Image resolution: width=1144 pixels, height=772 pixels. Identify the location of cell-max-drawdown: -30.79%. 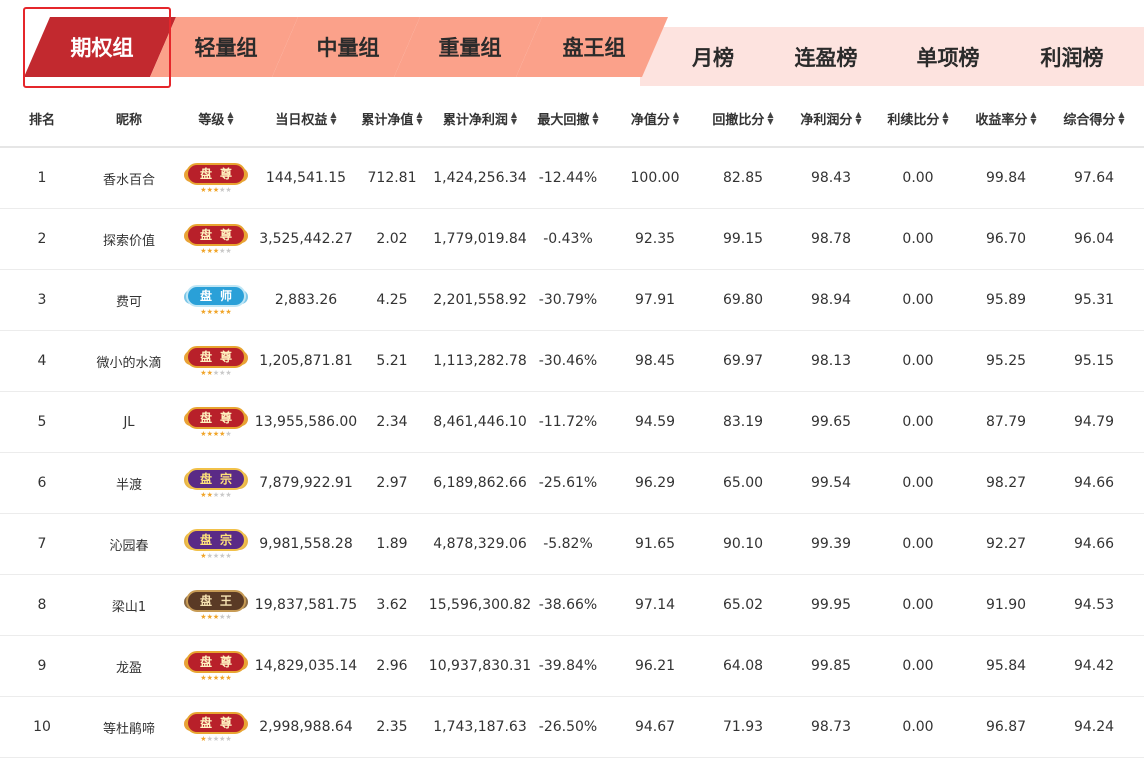
(568, 300).